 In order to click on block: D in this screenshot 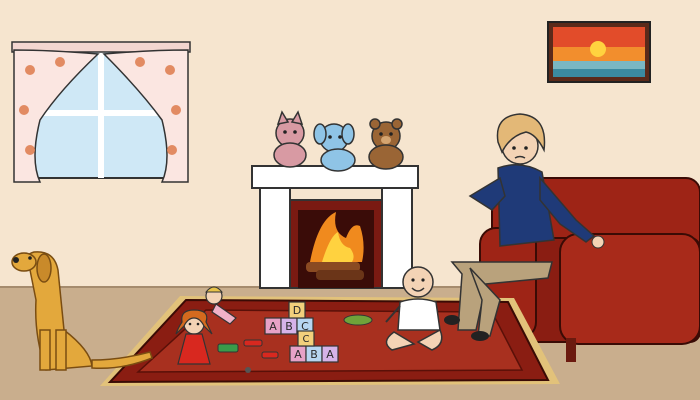, I will do `click(297, 310)`.